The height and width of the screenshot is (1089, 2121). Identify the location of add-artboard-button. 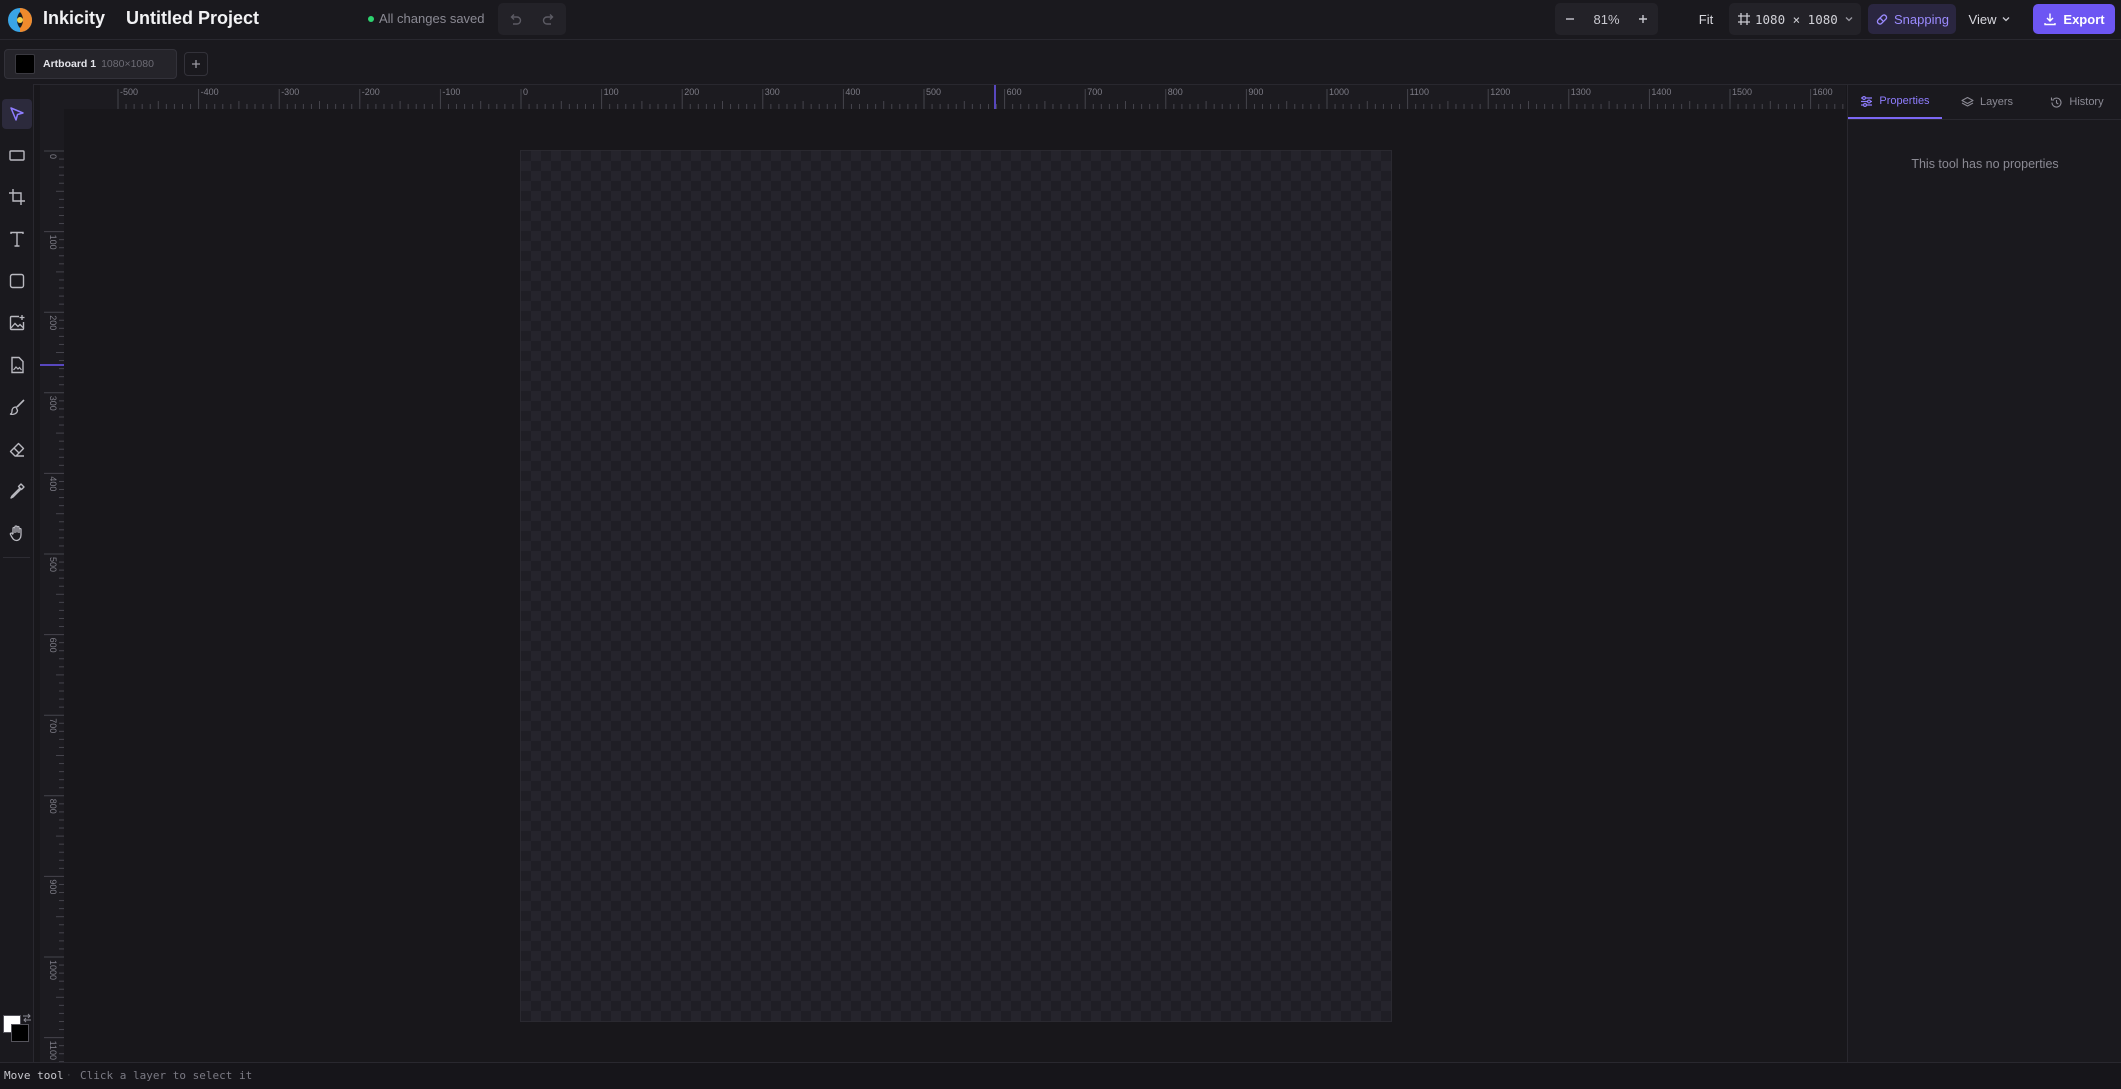
(196, 64).